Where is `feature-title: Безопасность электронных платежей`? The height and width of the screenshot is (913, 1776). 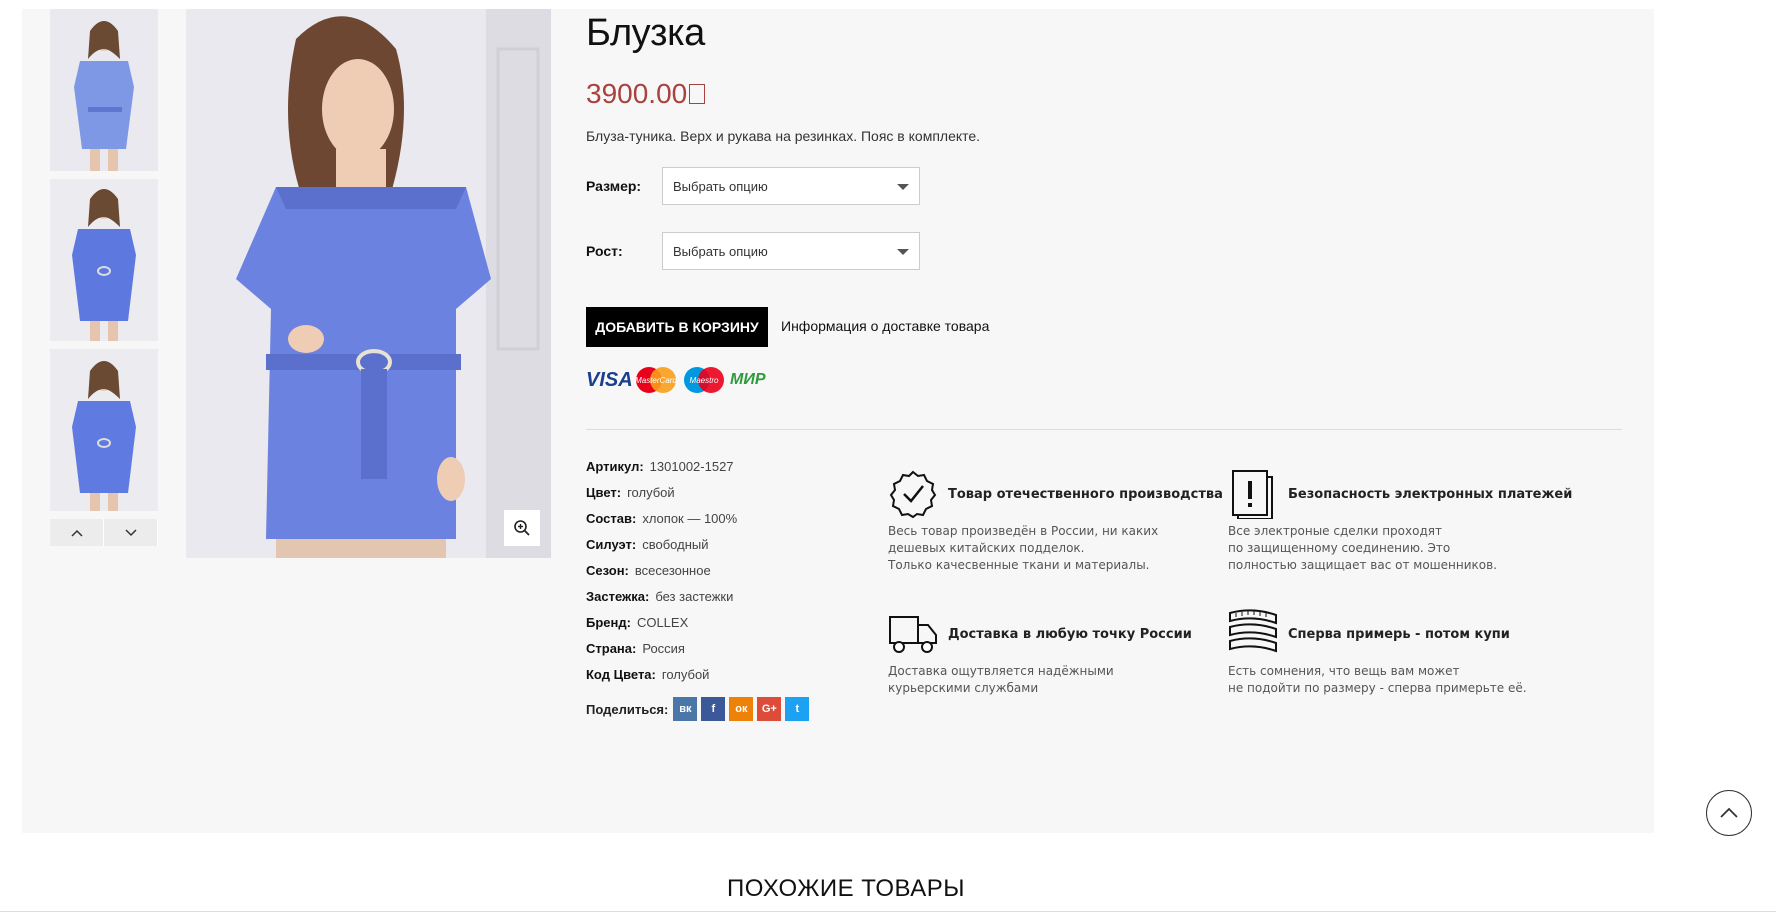 feature-title: Безопасность электронных платежей is located at coordinates (1430, 494).